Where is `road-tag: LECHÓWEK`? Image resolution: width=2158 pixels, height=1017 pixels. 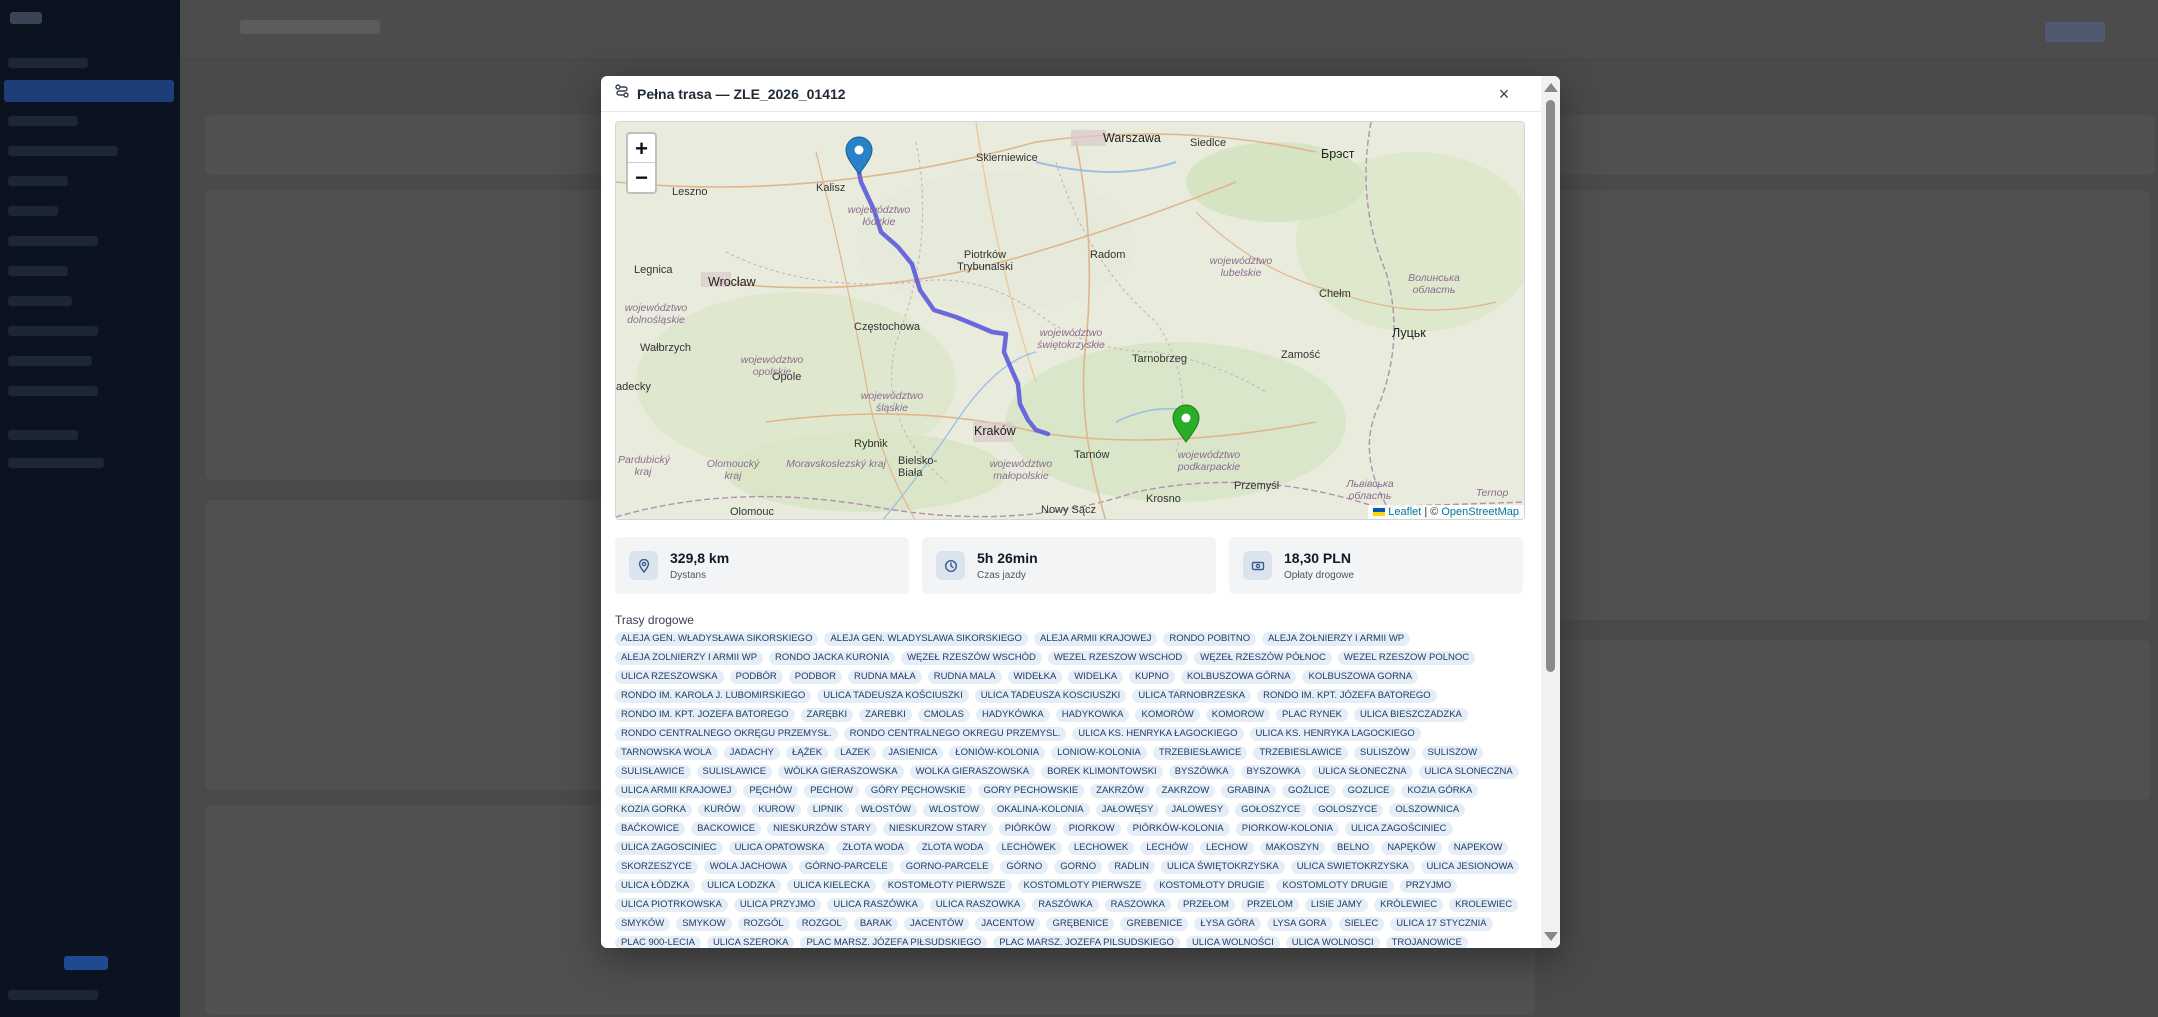 road-tag: LECHÓWEK is located at coordinates (1028, 848).